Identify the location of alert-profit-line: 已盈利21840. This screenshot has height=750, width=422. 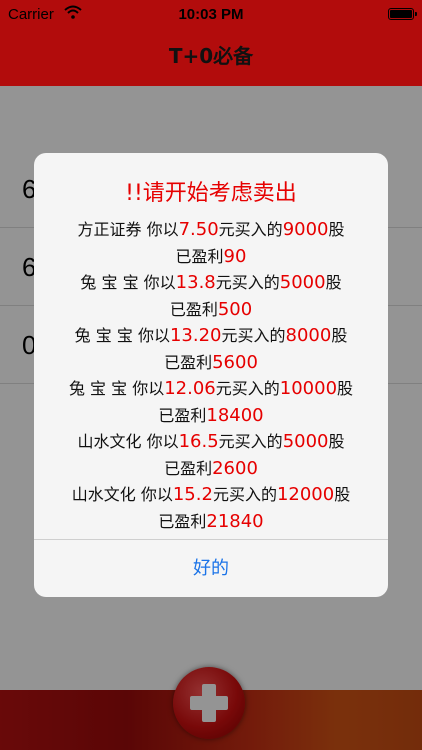
(211, 522).